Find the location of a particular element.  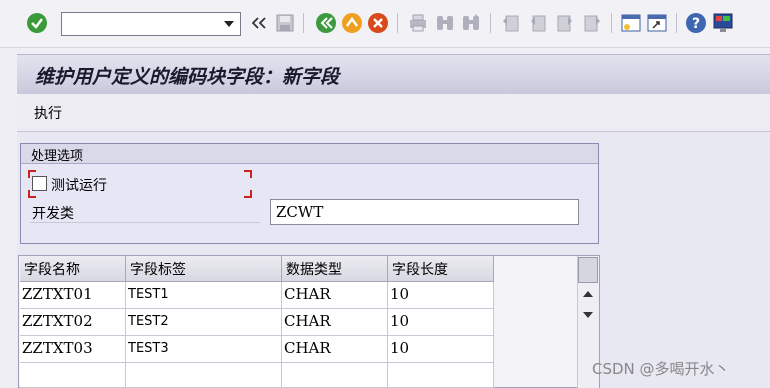

exit-icon is located at coordinates (352, 23).